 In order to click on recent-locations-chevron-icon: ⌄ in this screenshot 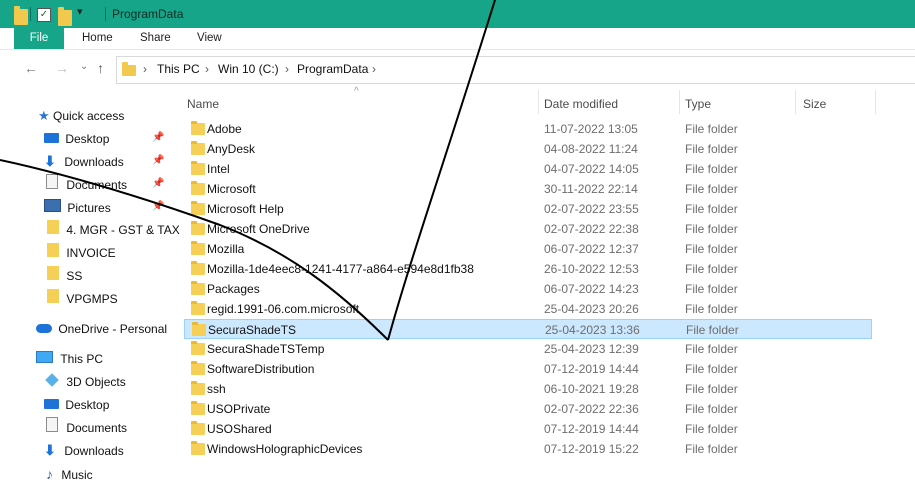, I will do `click(84, 66)`.